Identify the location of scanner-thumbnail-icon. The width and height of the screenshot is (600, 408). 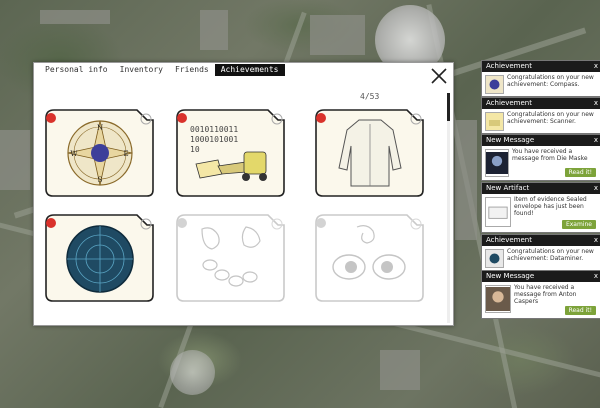
(494, 121).